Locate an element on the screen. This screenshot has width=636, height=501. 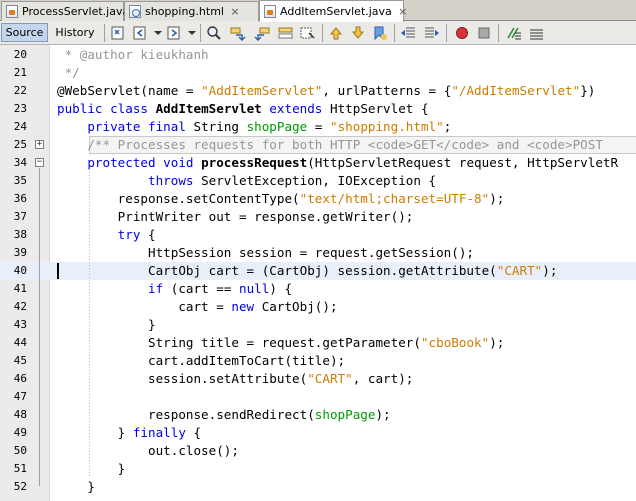
tab-additemservlet: AddItemServlet.java × is located at coordinates (333, 11).